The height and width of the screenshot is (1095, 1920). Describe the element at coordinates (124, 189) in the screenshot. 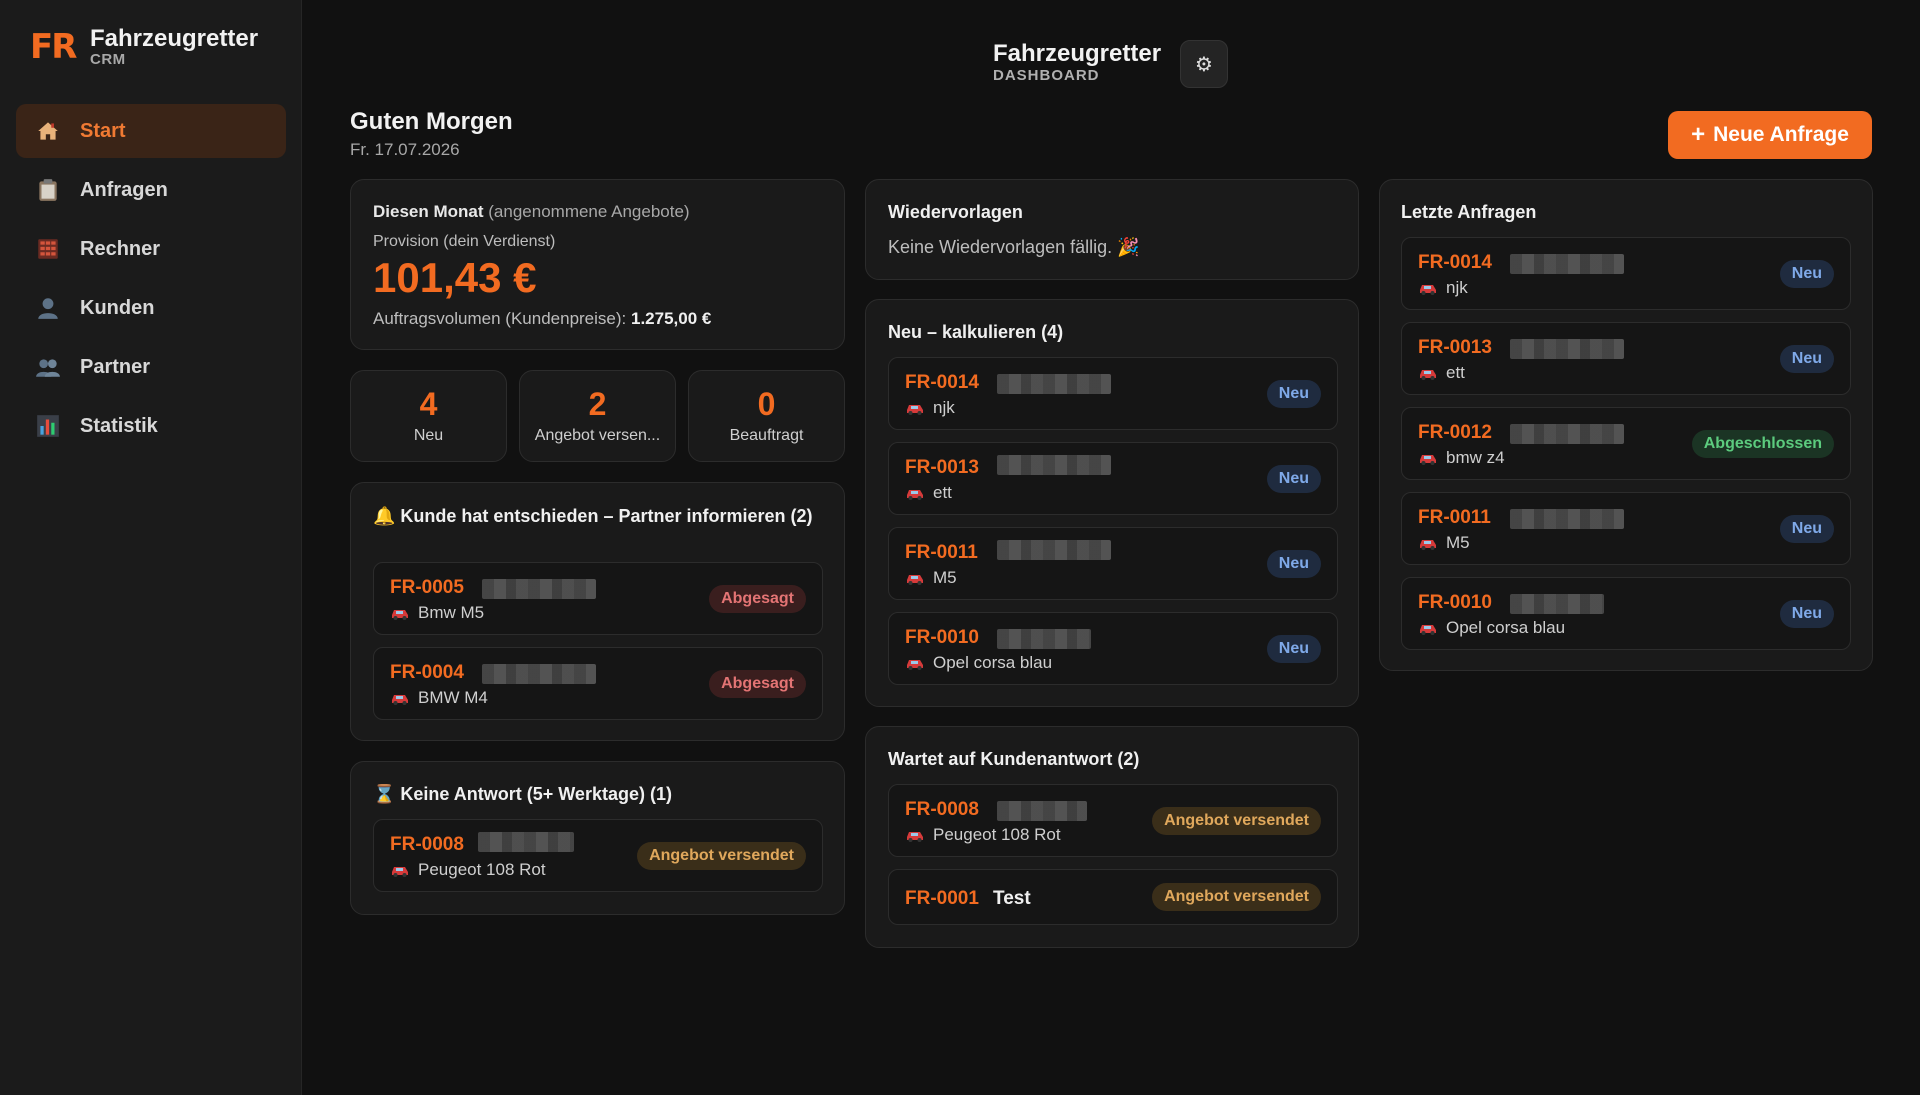

I see `sidebar-item-label: Anfragen` at that location.